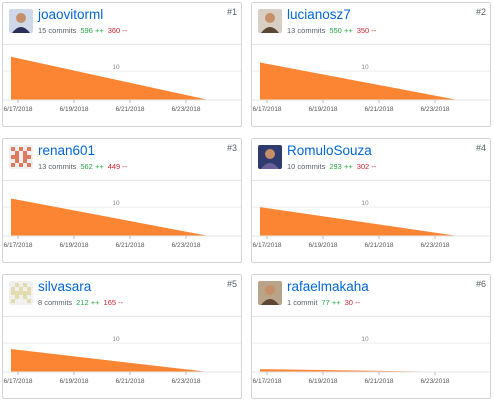 The width and height of the screenshot is (495, 411). I want to click on deletions-count: 360 --, so click(117, 30).